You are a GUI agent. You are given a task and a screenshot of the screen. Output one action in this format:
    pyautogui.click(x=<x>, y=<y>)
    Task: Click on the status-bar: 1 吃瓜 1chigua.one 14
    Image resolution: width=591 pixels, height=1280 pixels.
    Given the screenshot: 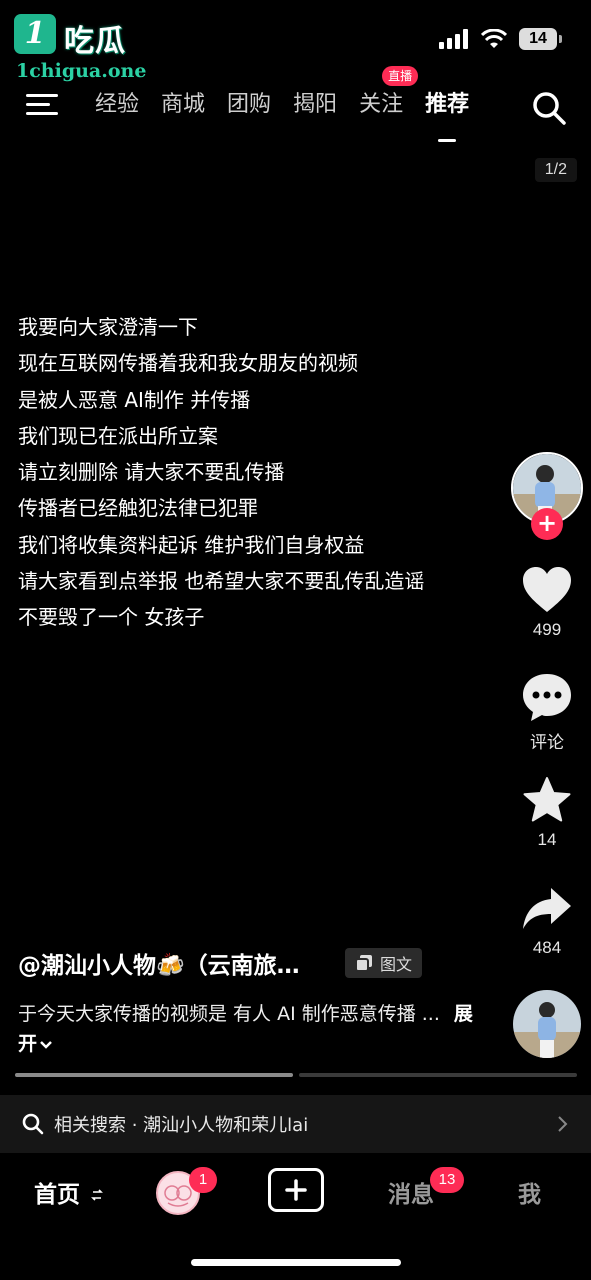 What is the action you would take?
    pyautogui.click(x=295, y=41)
    